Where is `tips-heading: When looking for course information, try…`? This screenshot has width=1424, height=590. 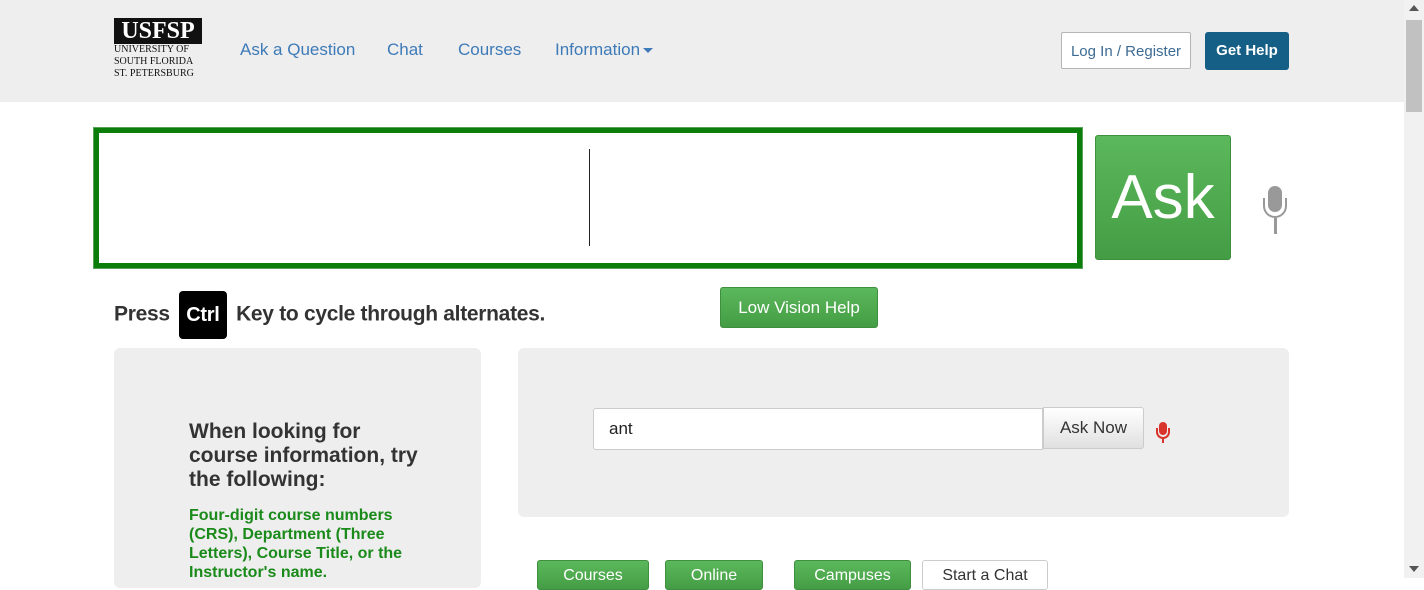
tips-heading: When looking for course information, try… is located at coordinates (303, 455).